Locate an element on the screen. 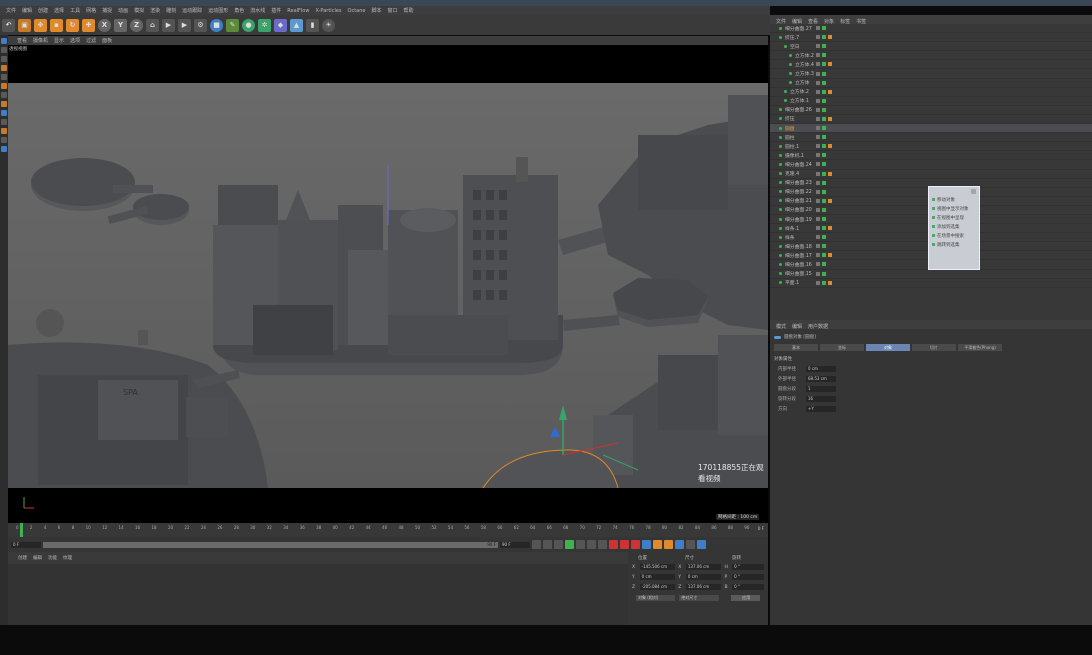  play-icon is located at coordinates (569, 544).